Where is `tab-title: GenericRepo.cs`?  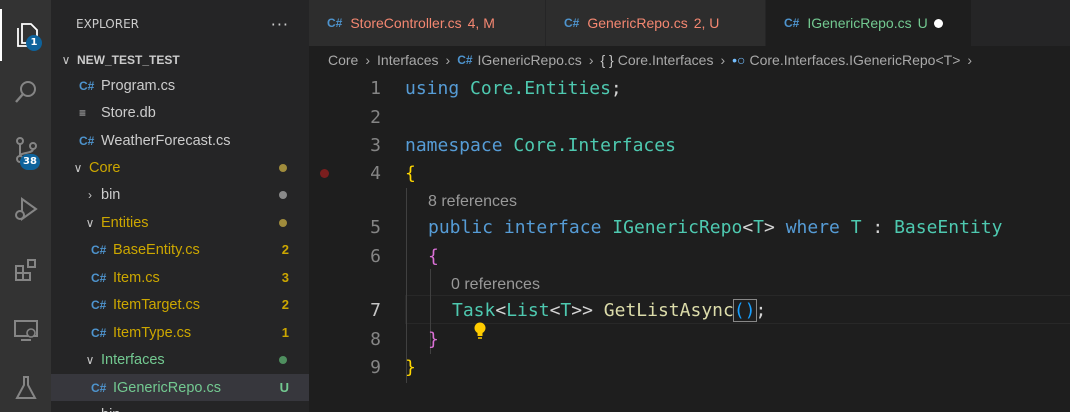
tab-title: GenericRepo.cs is located at coordinates (637, 23).